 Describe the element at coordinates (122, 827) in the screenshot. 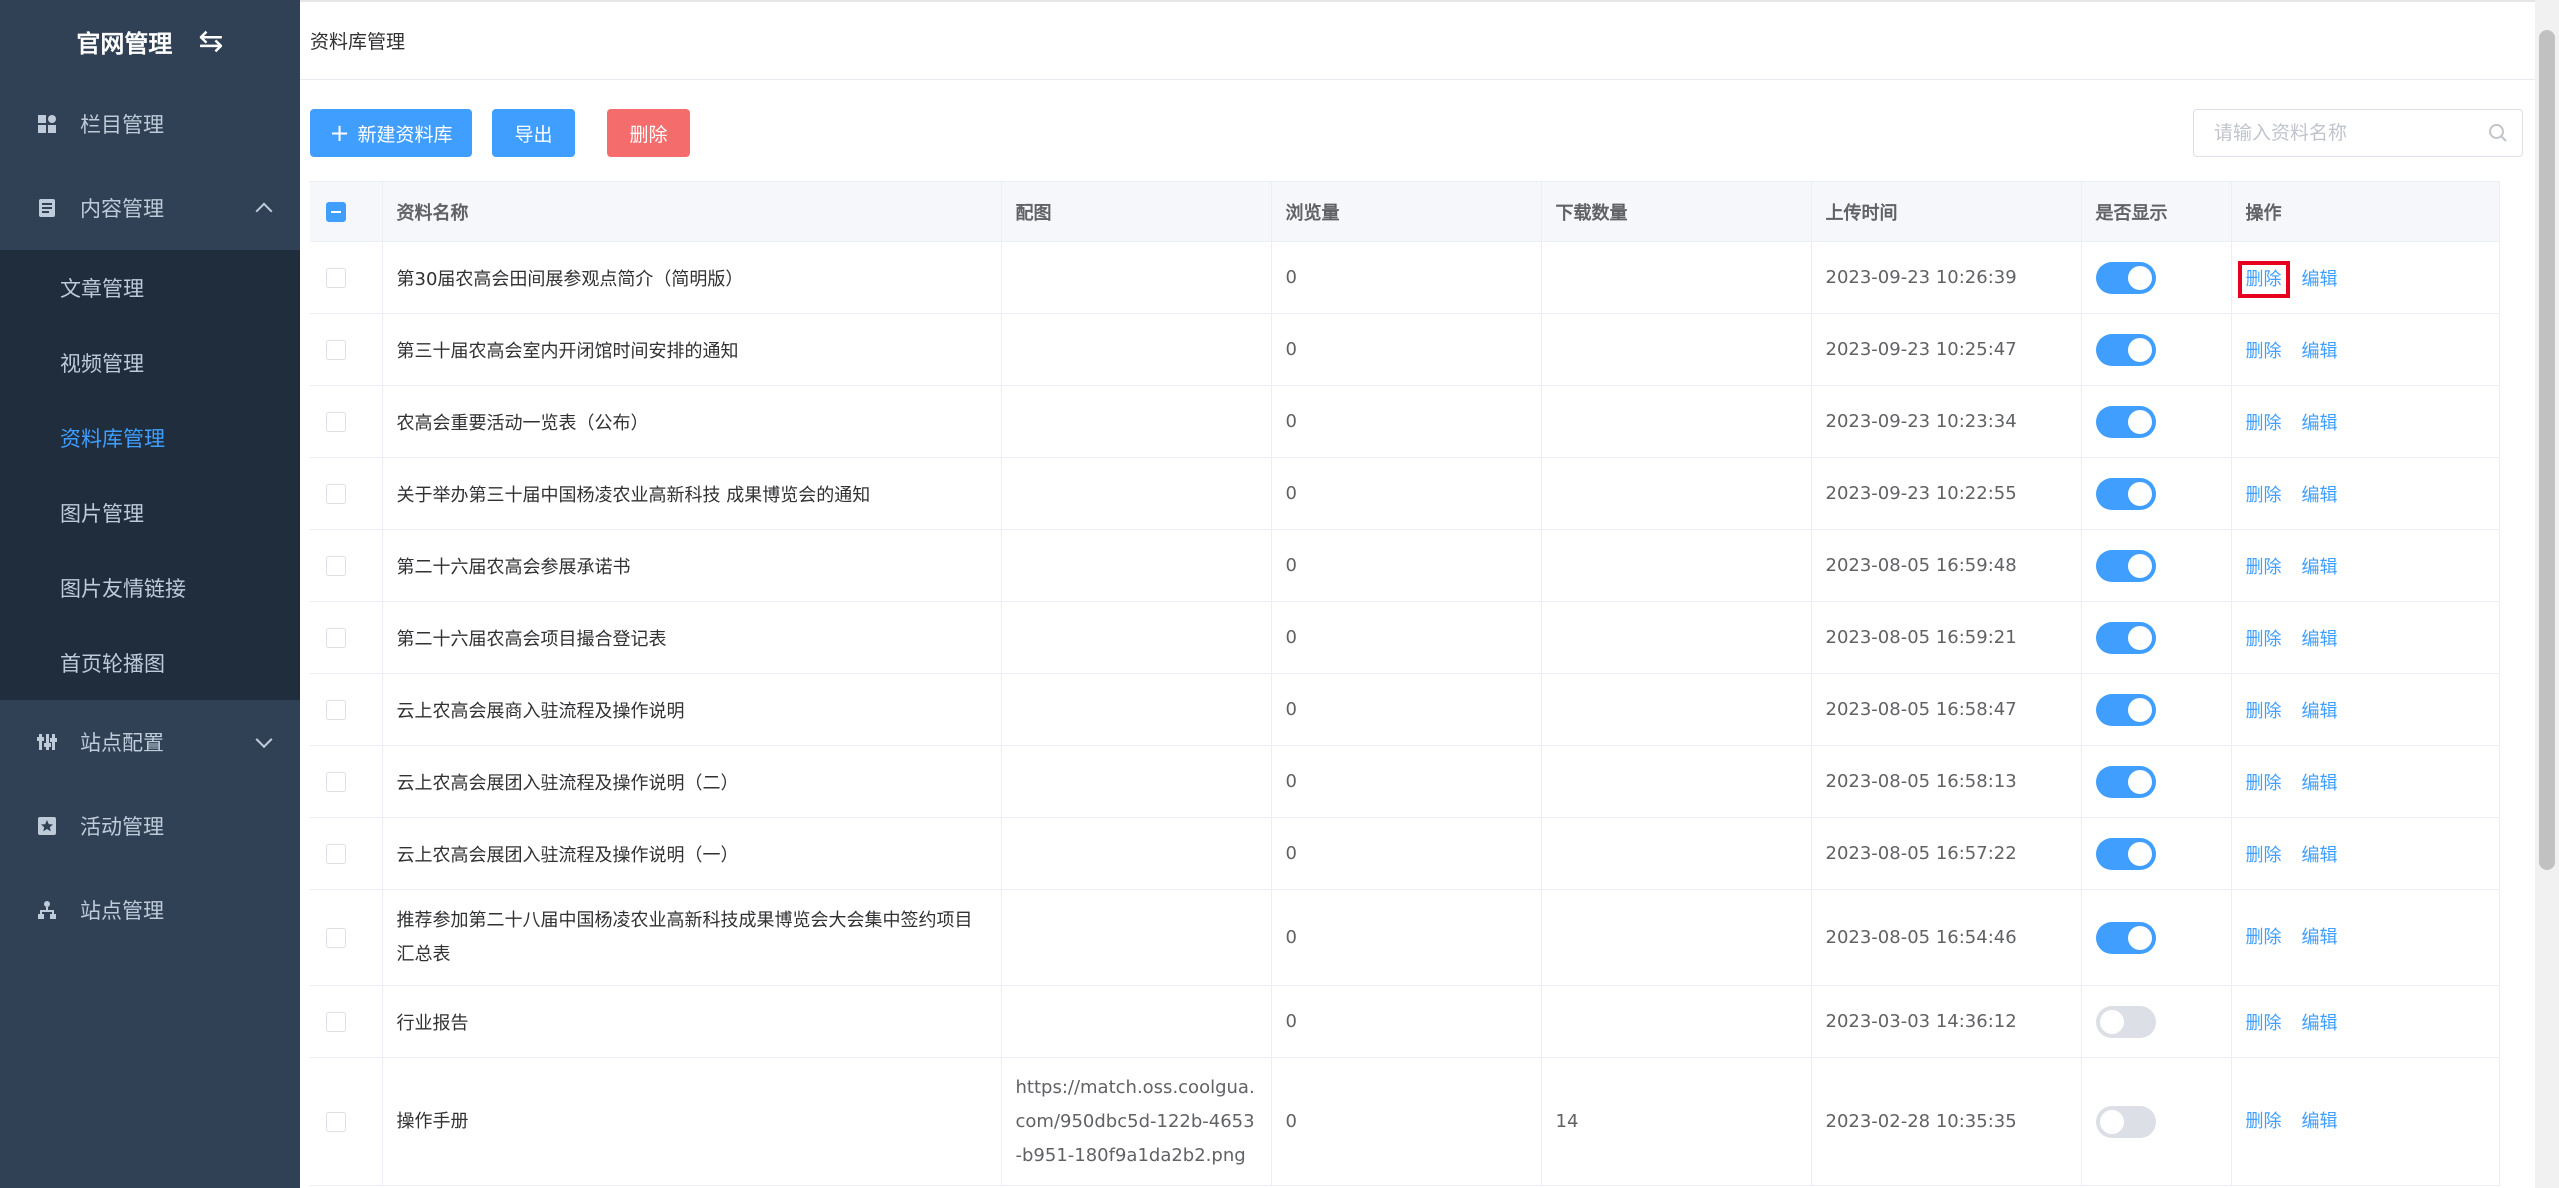

I see `sidebar-item-label: 活动管理` at that location.